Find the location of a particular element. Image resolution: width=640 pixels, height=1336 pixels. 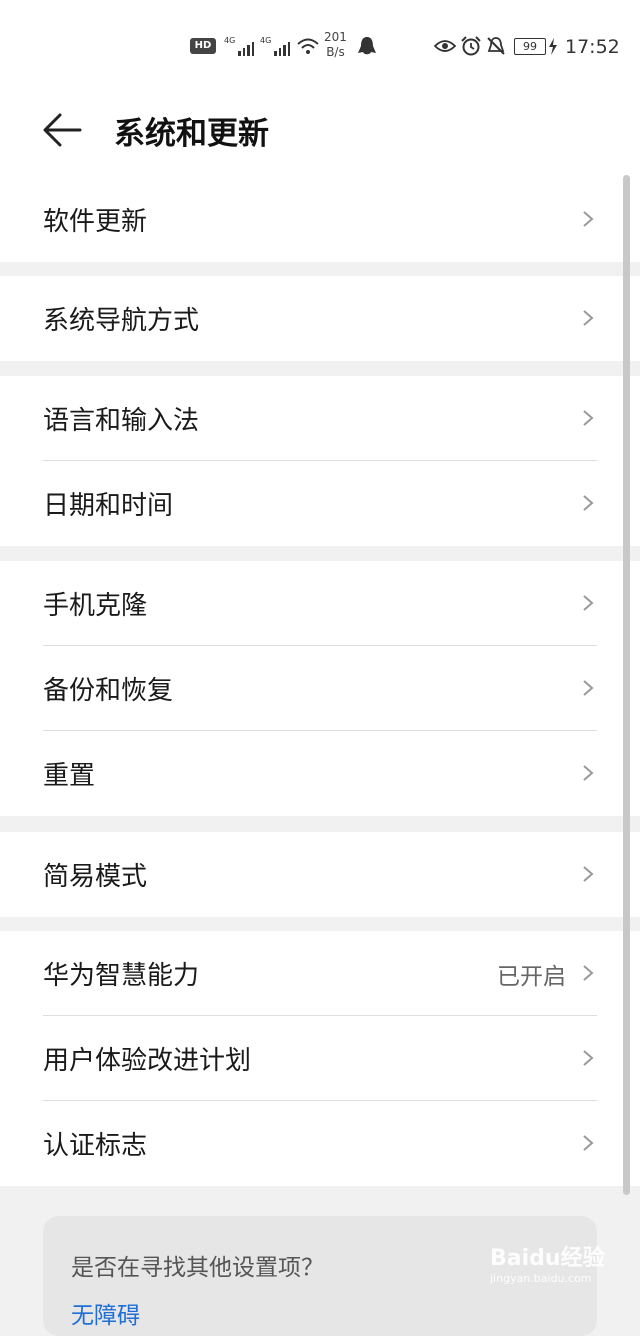

settings-item-label: 用户体验改进计划 is located at coordinates (147, 1061).